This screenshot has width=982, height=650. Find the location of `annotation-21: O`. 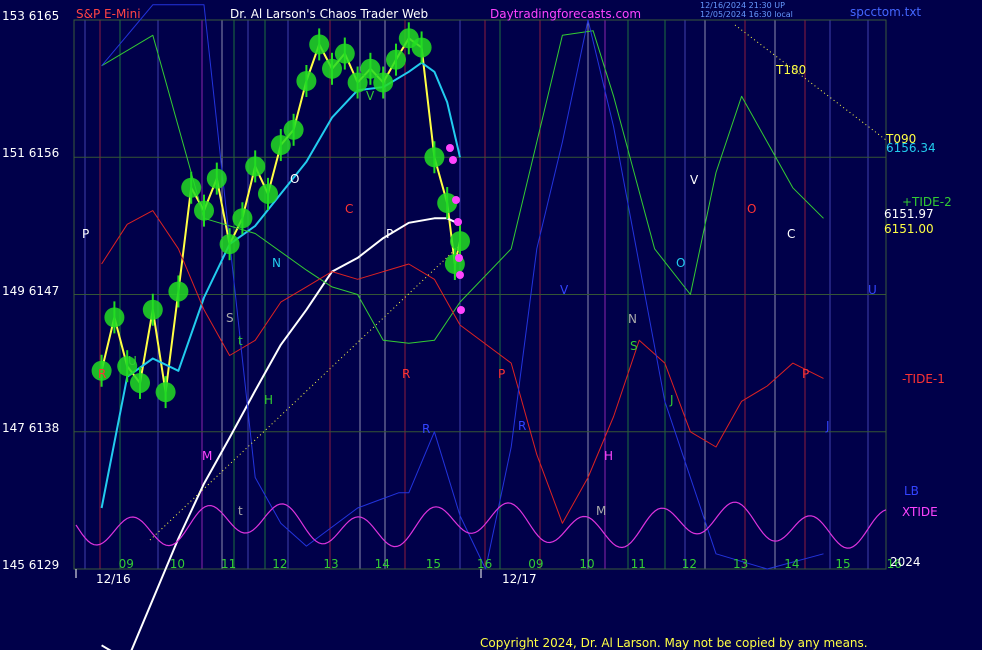

annotation-21: O is located at coordinates (751, 209).